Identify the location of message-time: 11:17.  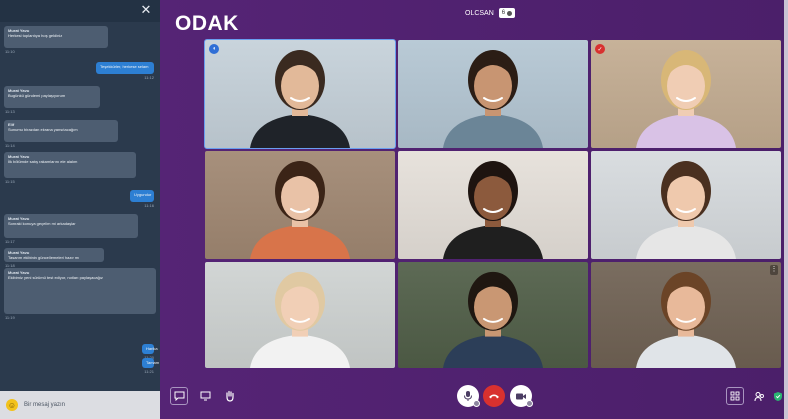
(10, 241).